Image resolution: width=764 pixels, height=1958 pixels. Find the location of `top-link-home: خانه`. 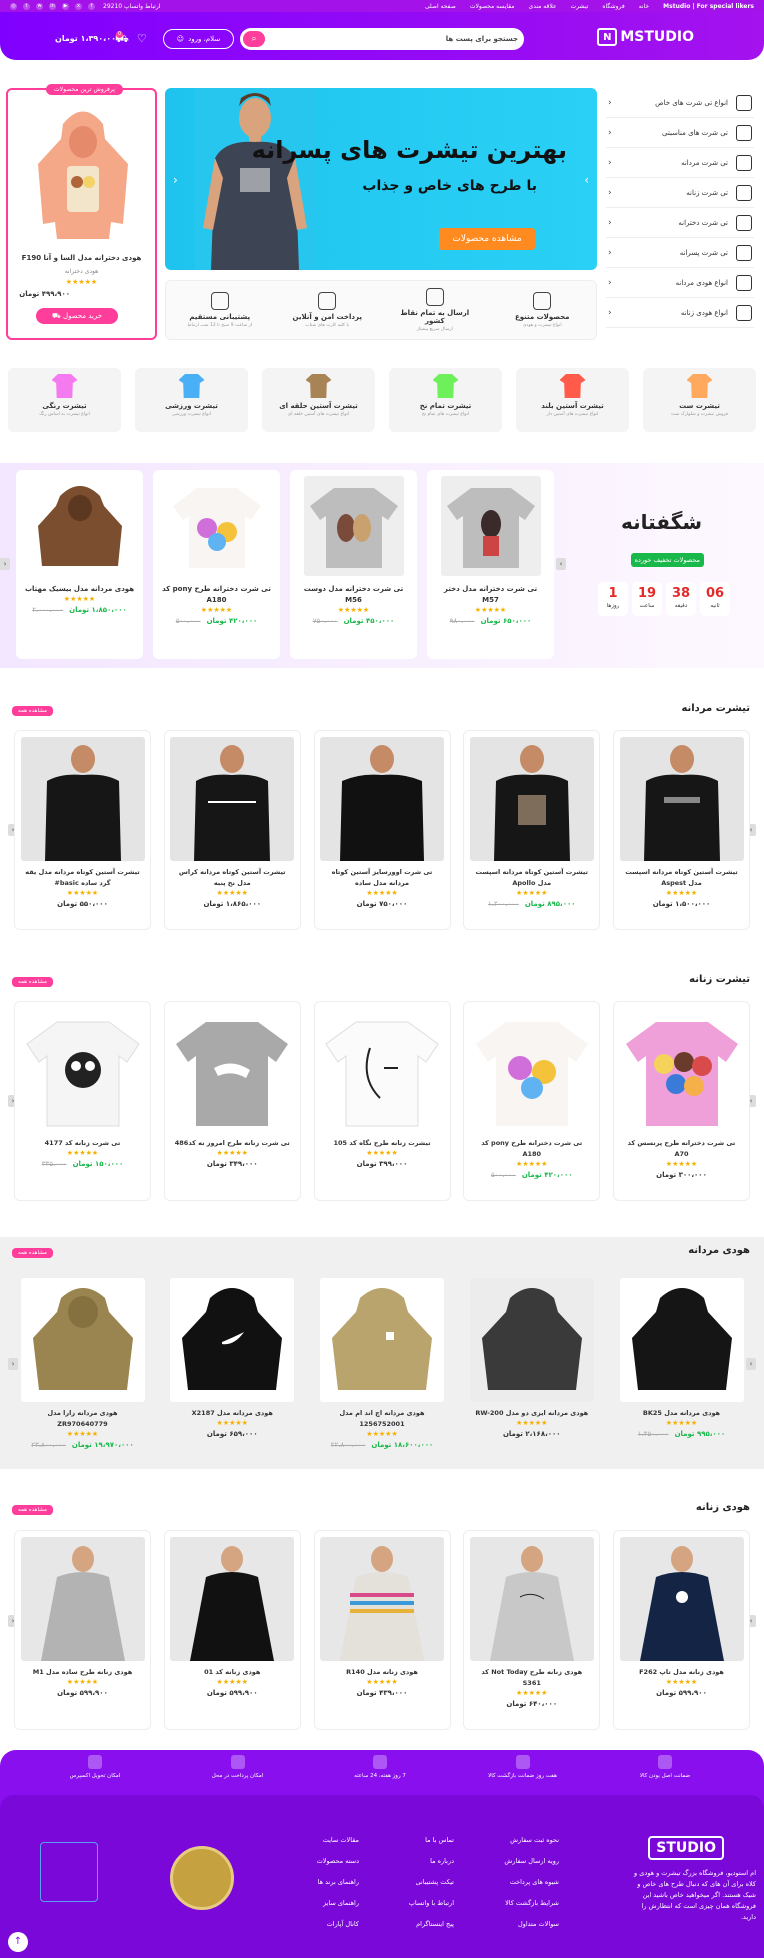

top-link-home: خانه is located at coordinates (644, 6).